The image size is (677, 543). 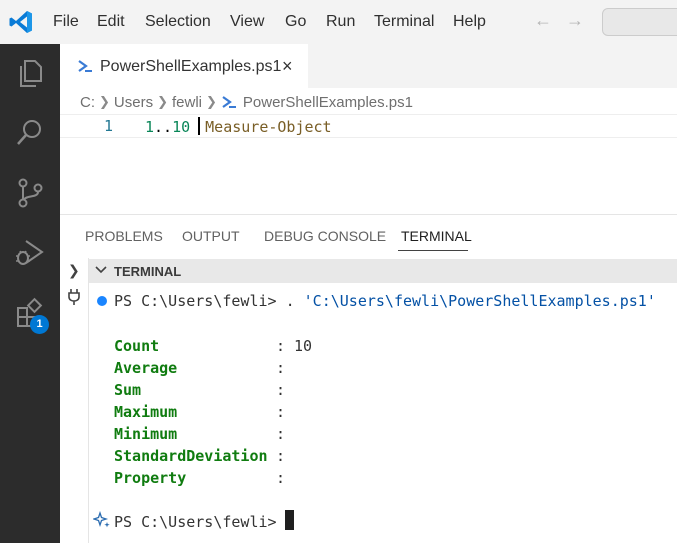 What do you see at coordinates (328, 102) in the screenshot?
I see `breadcrumb-file: PowerShellExamples.ps1` at bounding box center [328, 102].